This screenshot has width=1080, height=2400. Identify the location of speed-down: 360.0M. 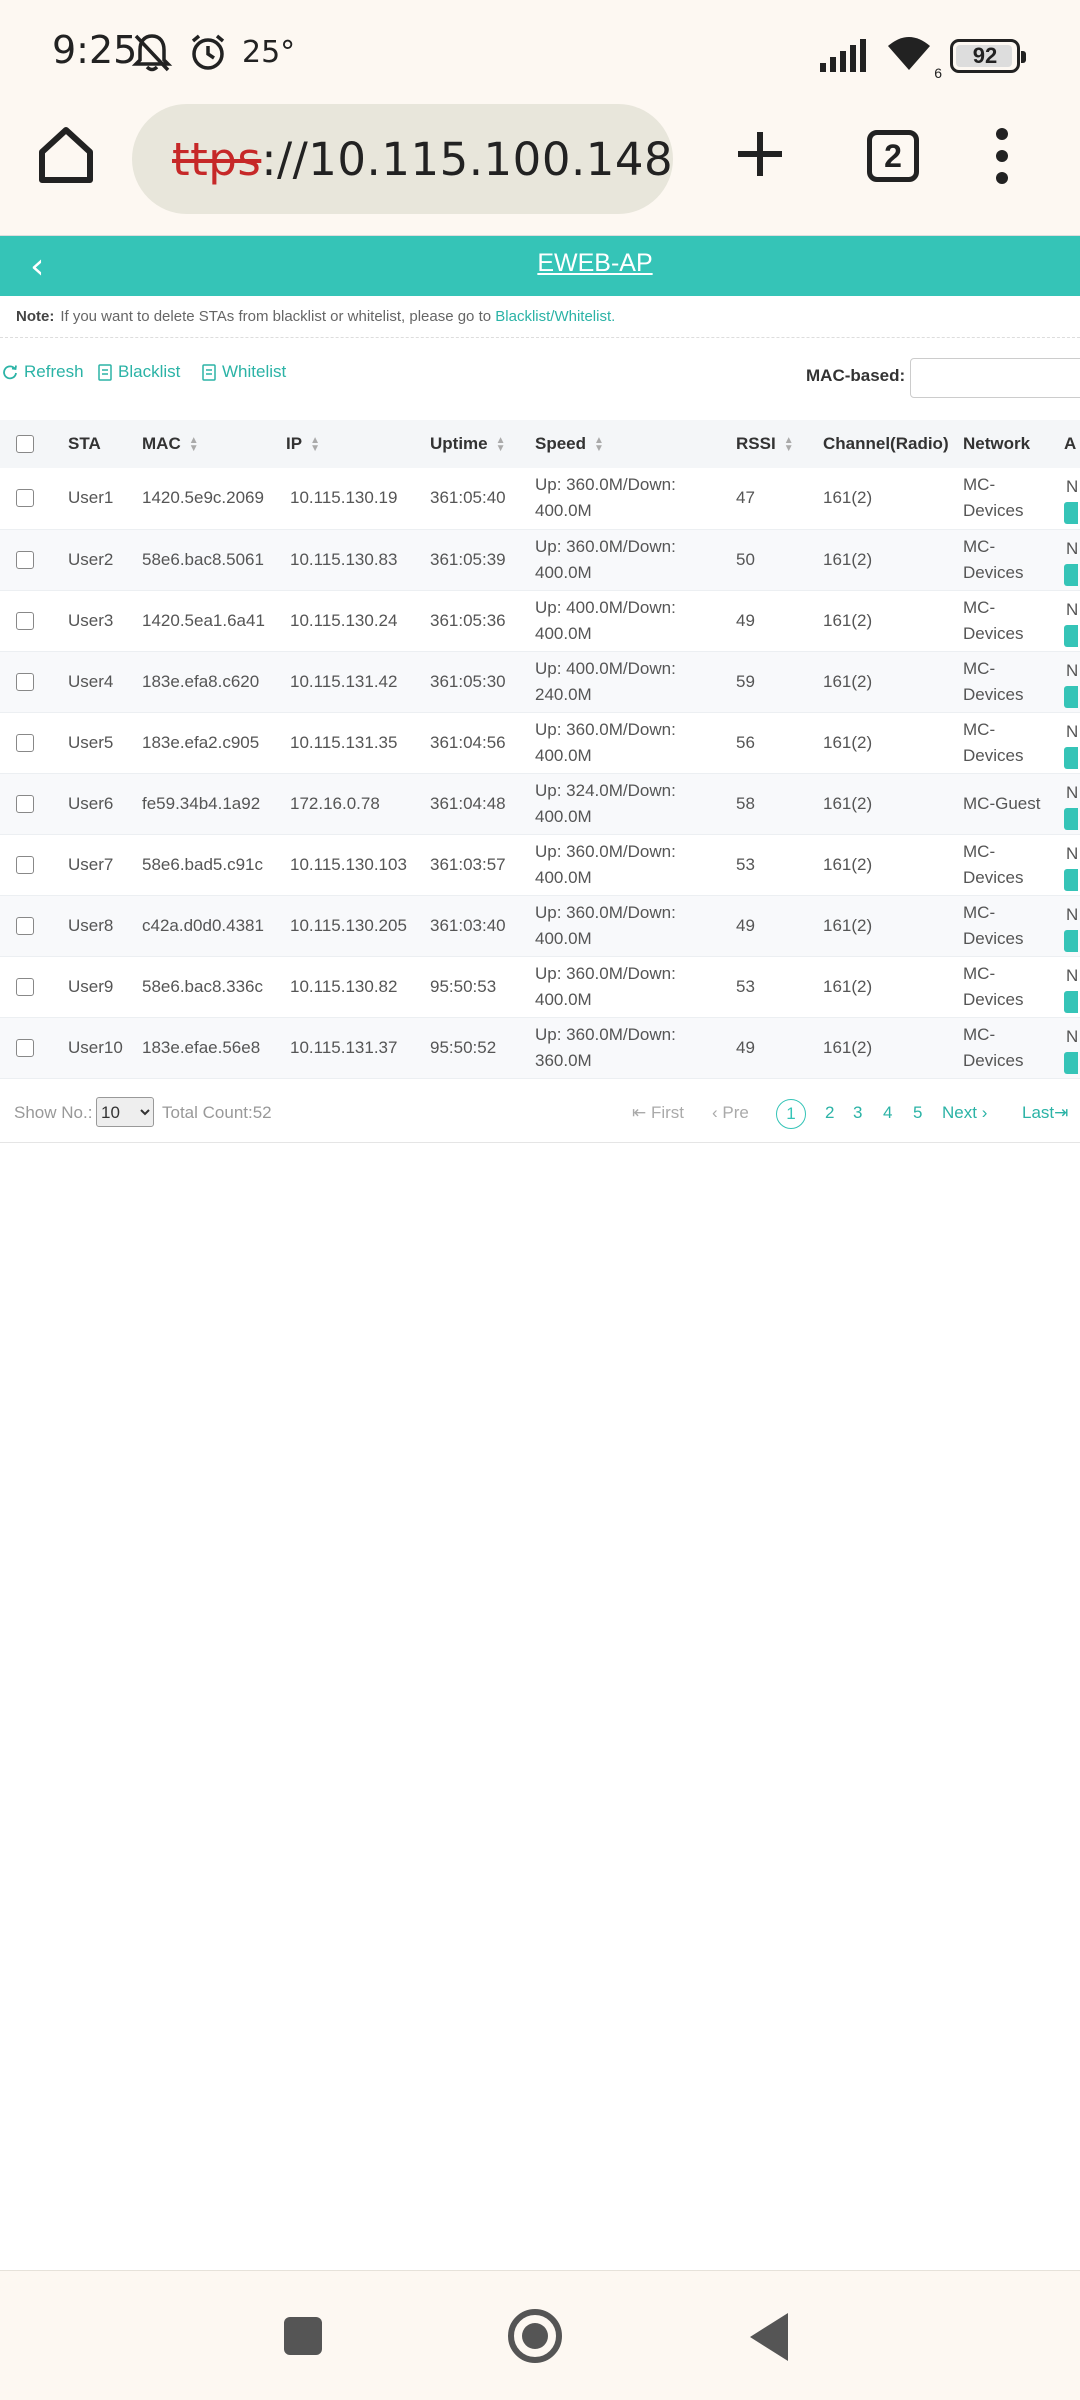
(563, 1060).